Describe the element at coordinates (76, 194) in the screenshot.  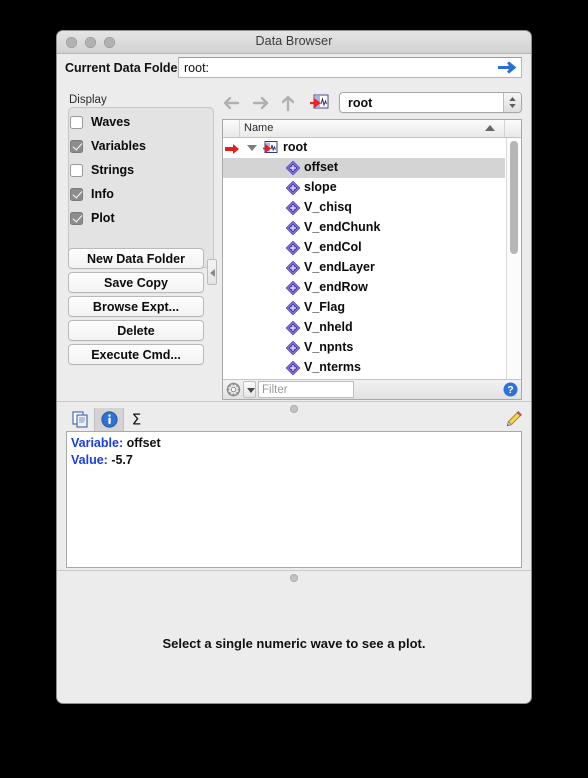
I see `info-checkbox-box` at that location.